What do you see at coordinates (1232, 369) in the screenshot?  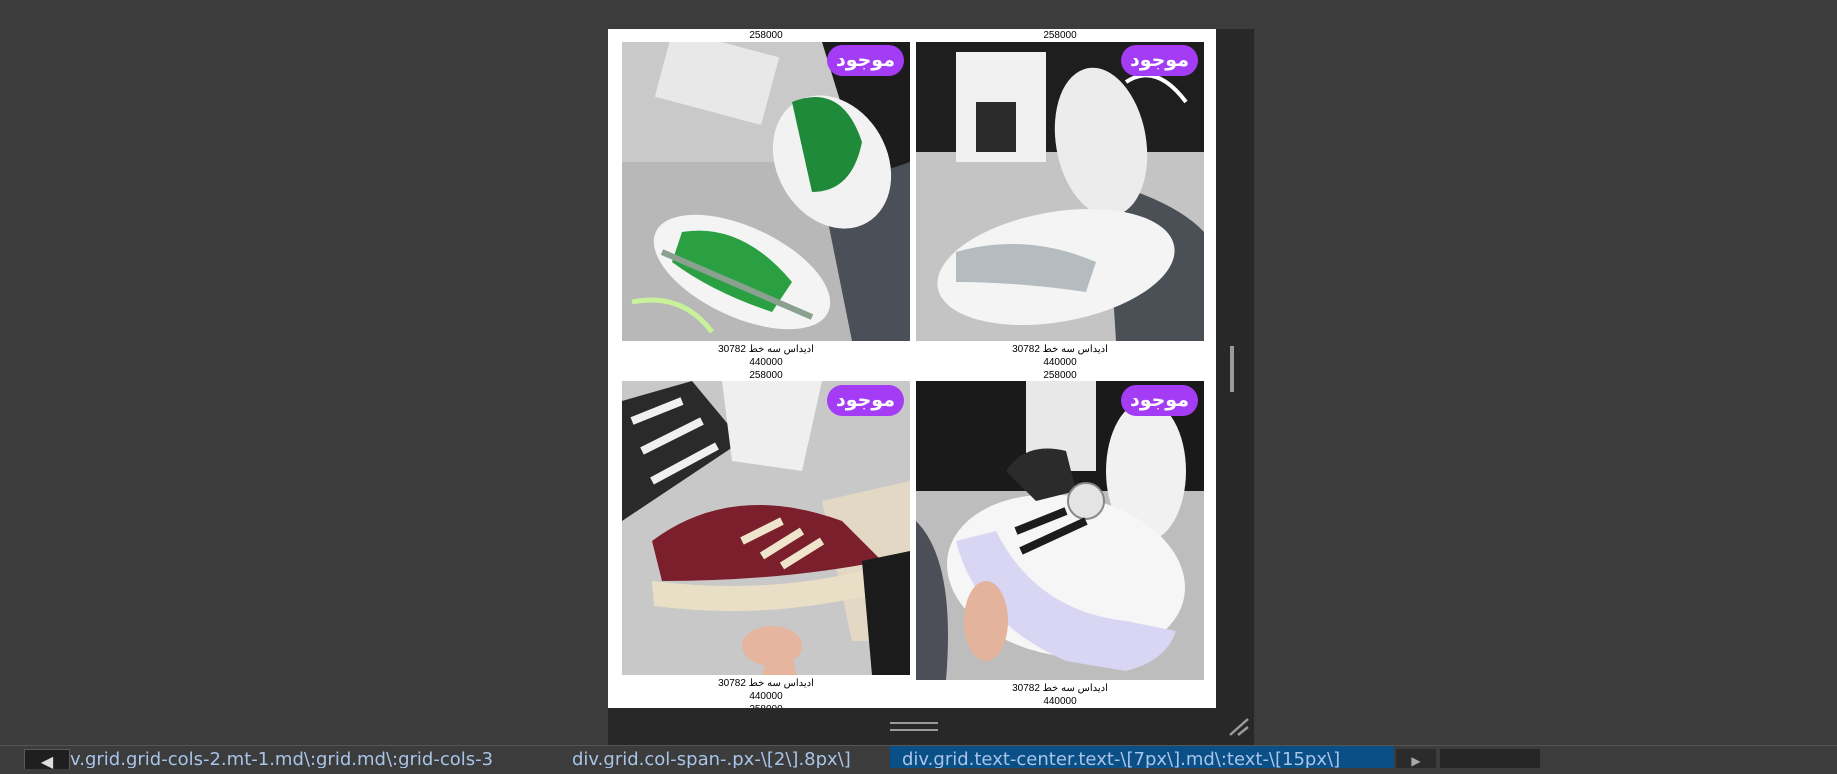 I see `scrollbar-thumb` at bounding box center [1232, 369].